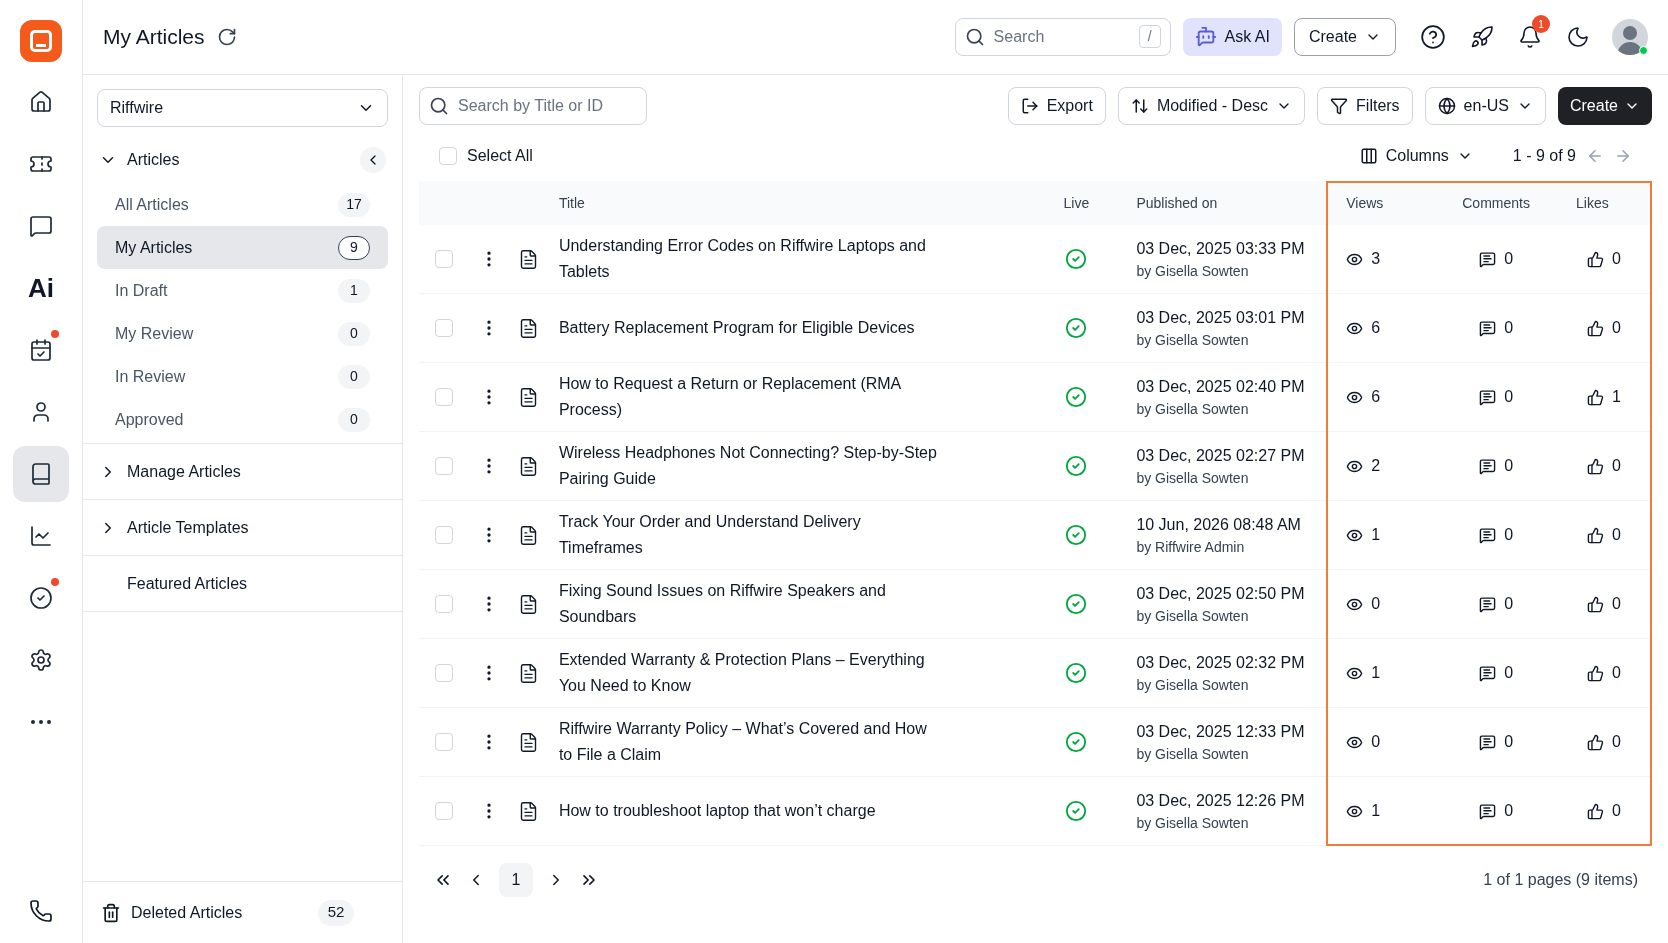 This screenshot has width=1668, height=943. Describe the element at coordinates (242, 204) in the screenshot. I see `sidebar-item: All Articles 17` at that location.